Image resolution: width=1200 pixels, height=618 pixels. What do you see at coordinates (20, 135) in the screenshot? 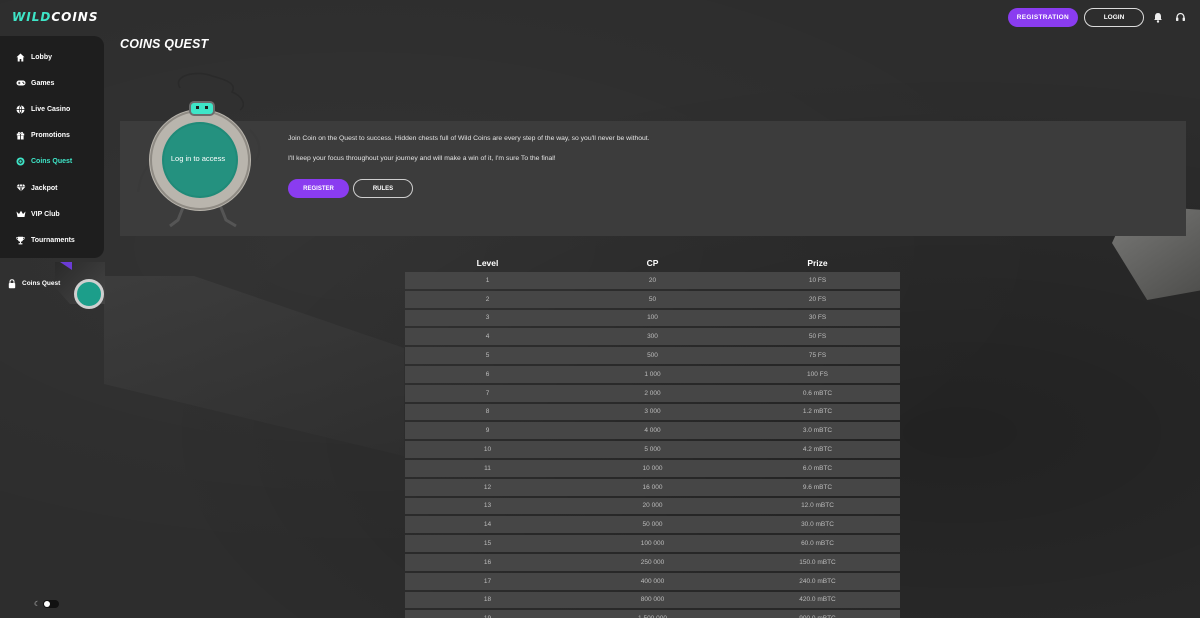
I see `gift-icon` at bounding box center [20, 135].